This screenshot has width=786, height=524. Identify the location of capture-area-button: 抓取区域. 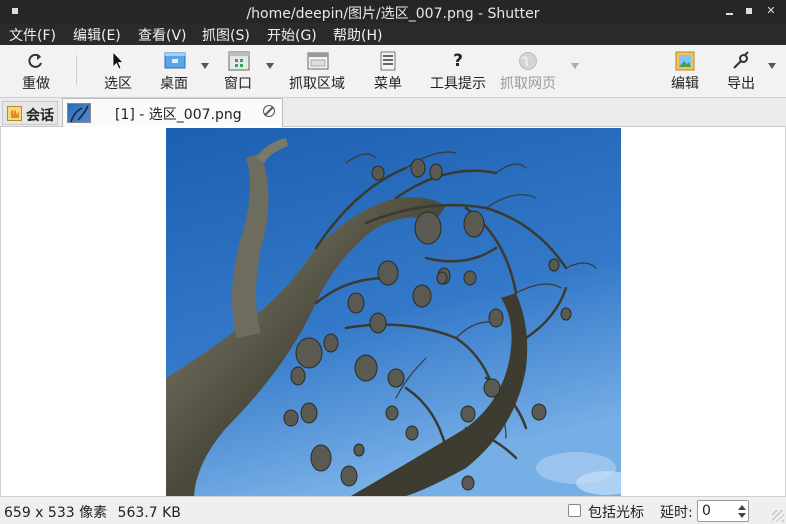
(317, 72).